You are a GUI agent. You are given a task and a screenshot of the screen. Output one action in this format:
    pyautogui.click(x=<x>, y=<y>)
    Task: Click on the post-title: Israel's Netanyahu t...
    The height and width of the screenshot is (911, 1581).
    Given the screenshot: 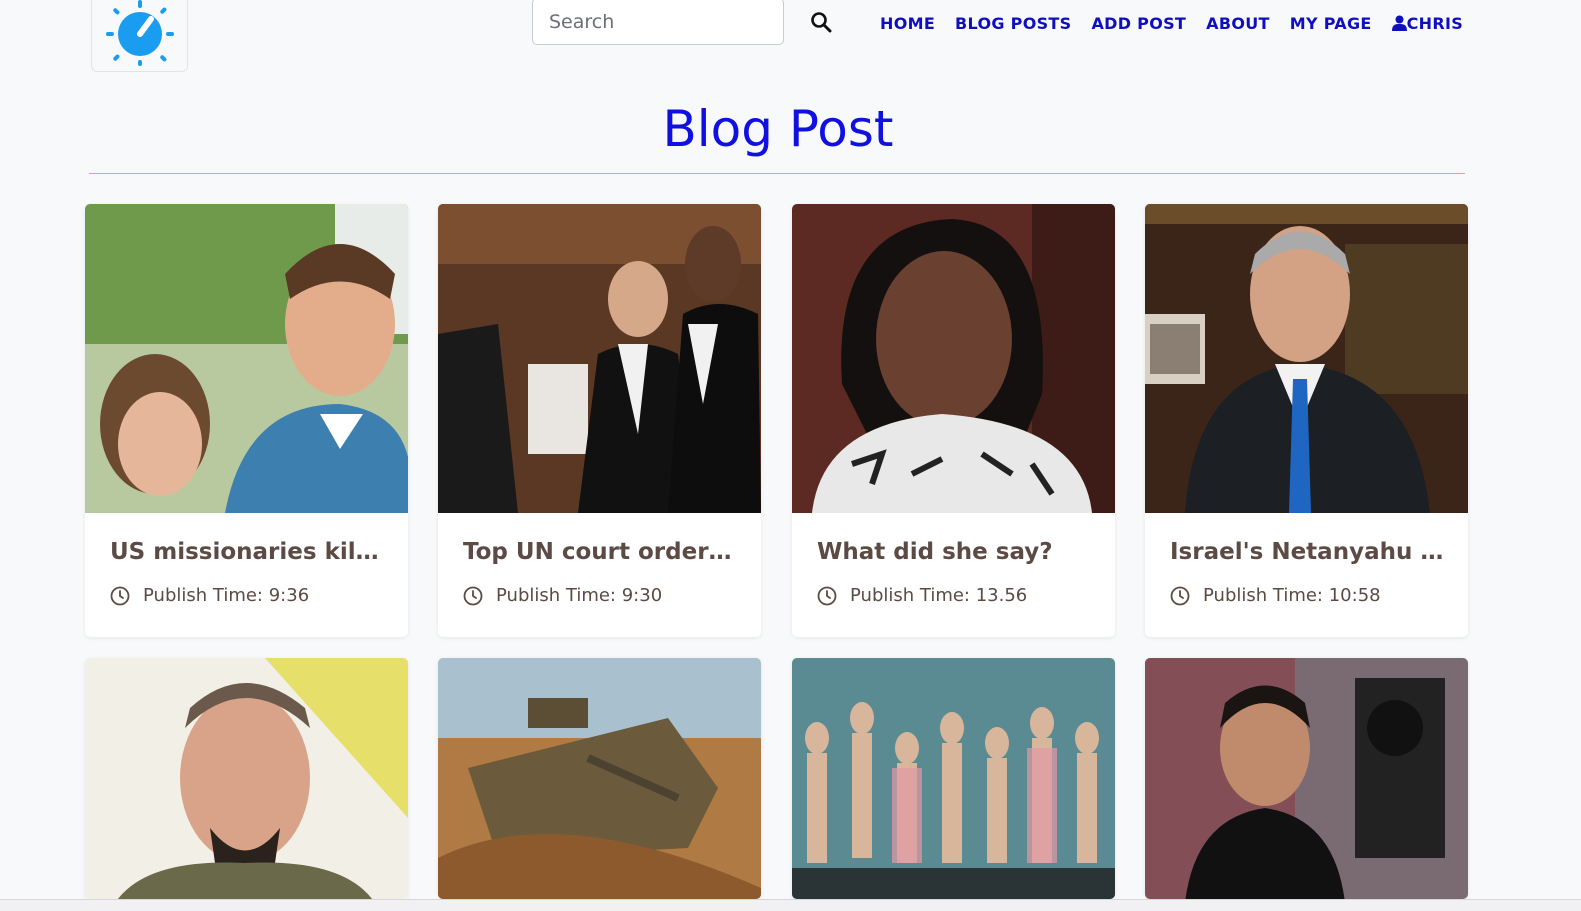 What is the action you would take?
    pyautogui.click(x=1307, y=552)
    